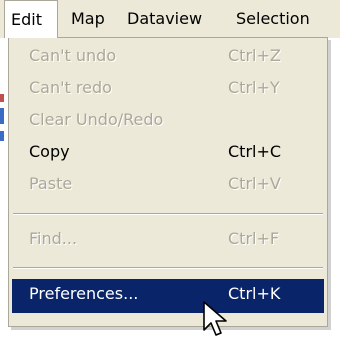  What do you see at coordinates (168, 296) in the screenshot?
I see `menu-item-preferences: Preferences... Ctrl+K` at bounding box center [168, 296].